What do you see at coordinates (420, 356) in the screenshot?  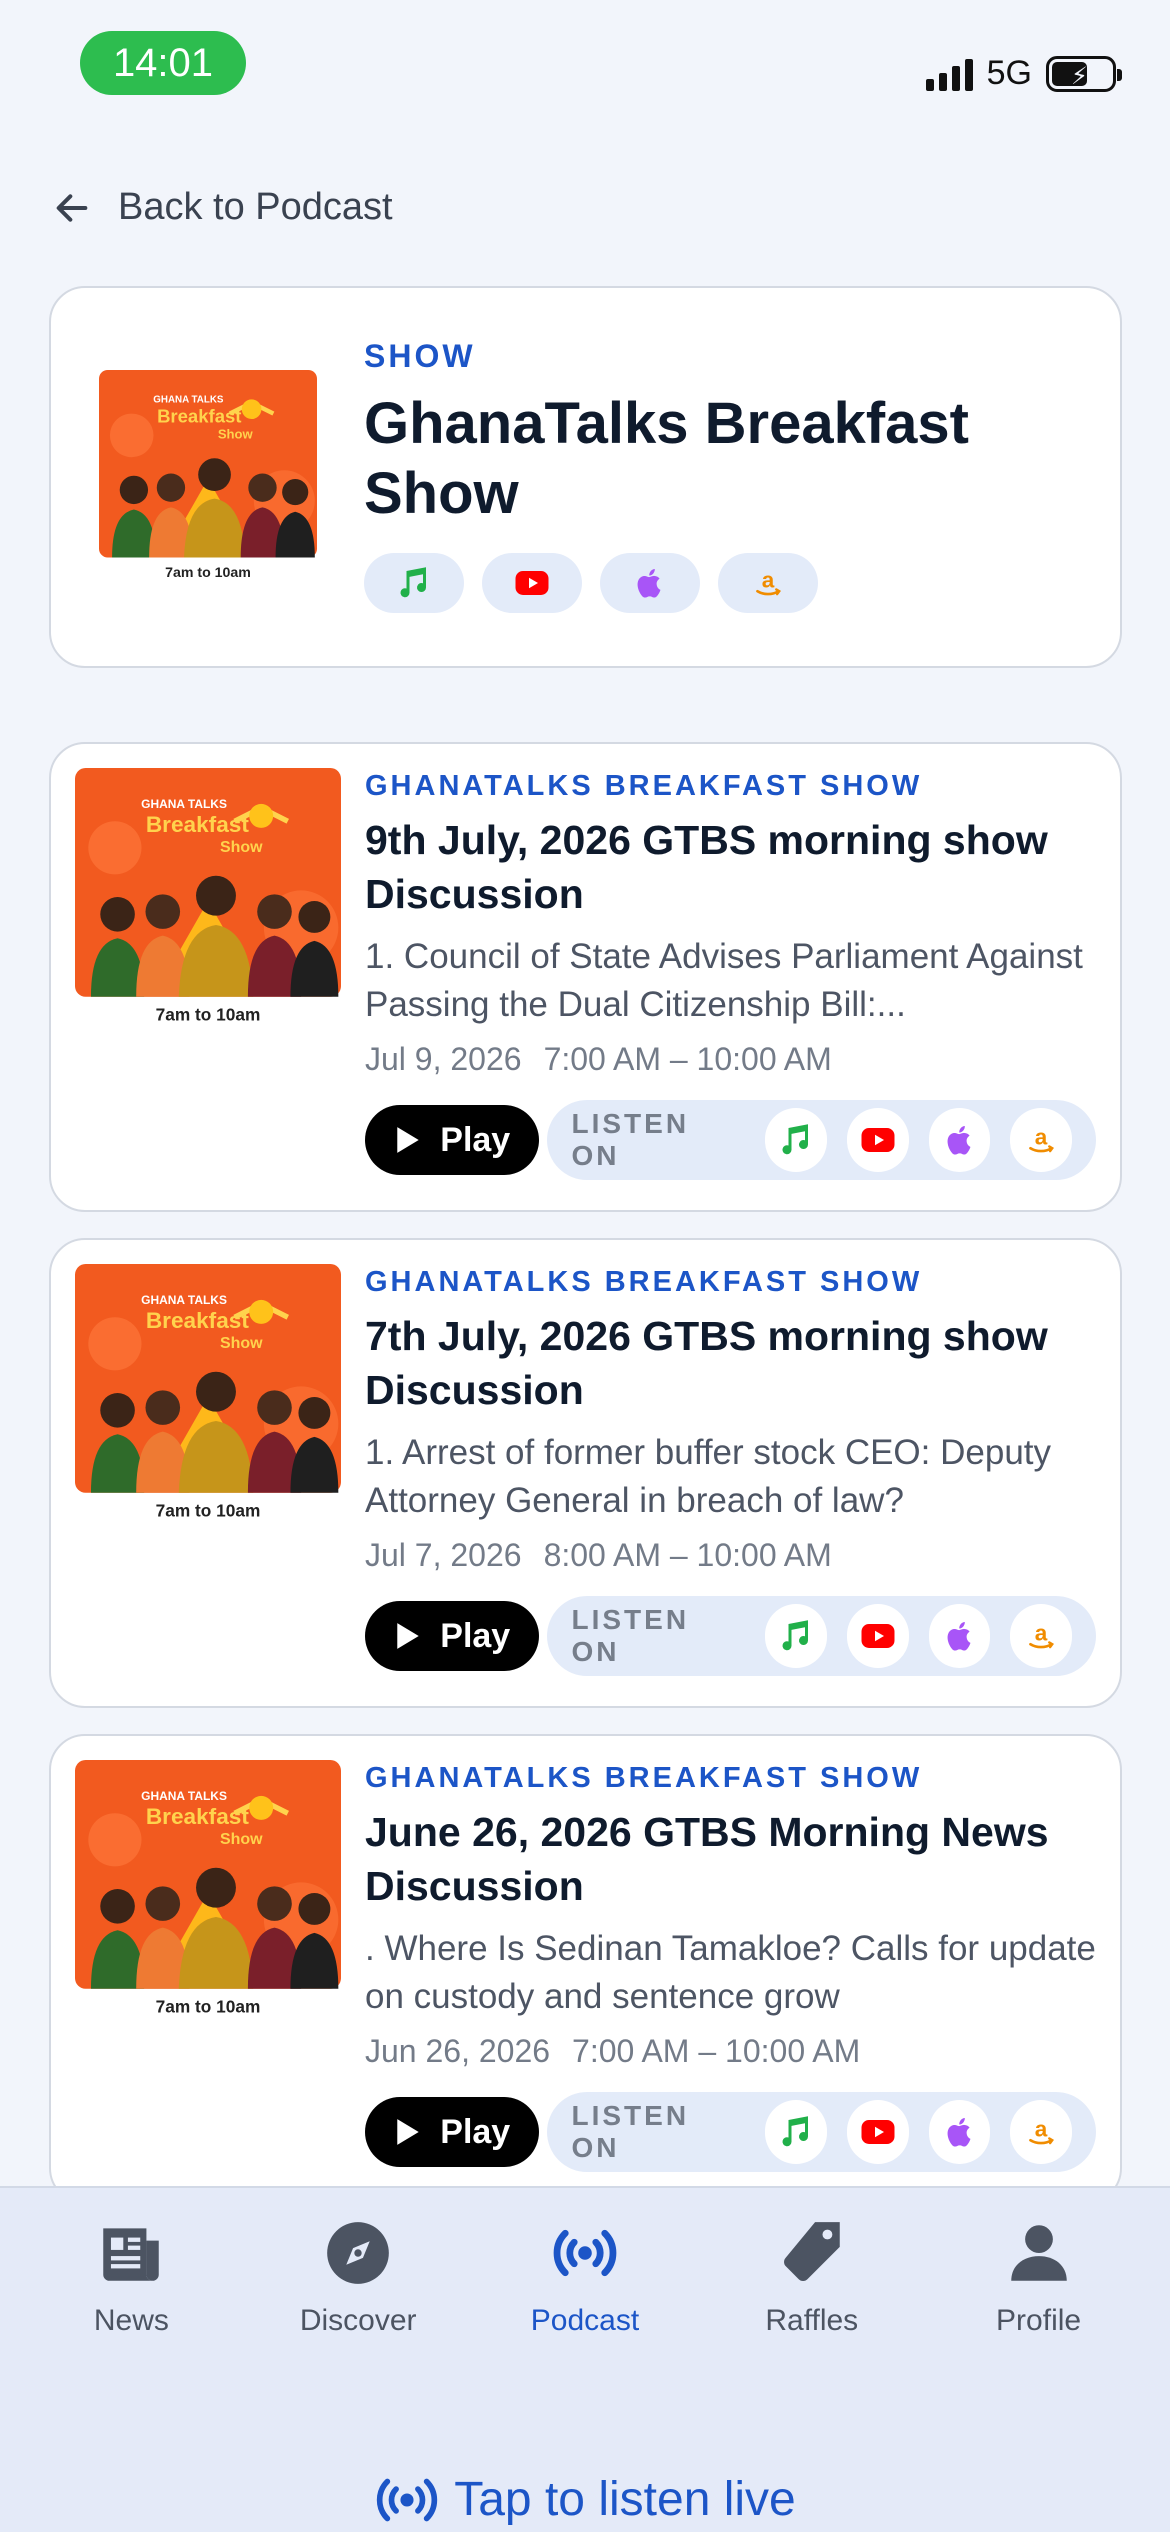 I see `show-eyebrow: SHOW` at bounding box center [420, 356].